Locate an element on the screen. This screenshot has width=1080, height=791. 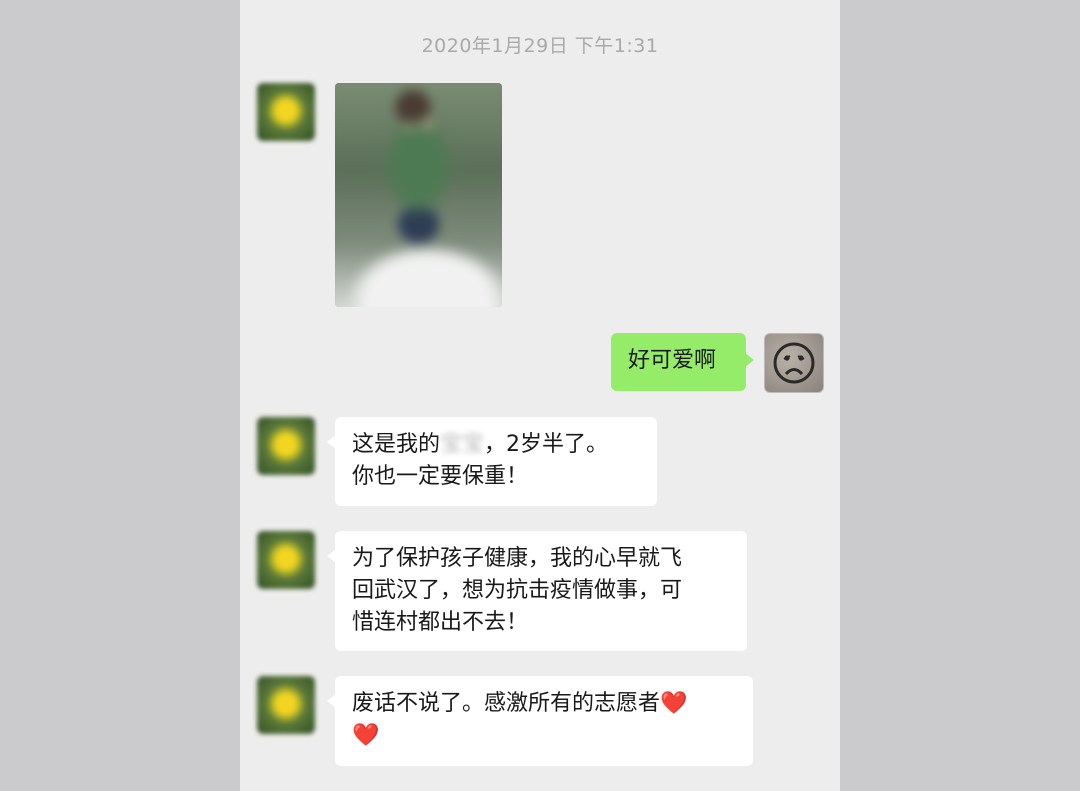
image-message is located at coordinates (418, 195).